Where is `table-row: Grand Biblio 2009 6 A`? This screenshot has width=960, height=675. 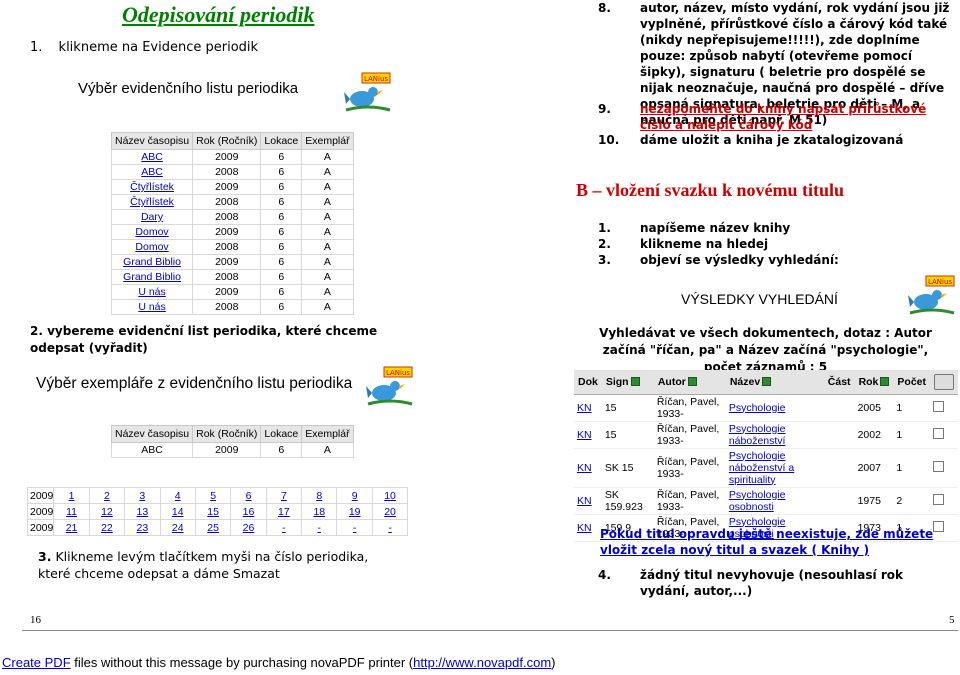
table-row: Grand Biblio 2009 6 A is located at coordinates (232, 262).